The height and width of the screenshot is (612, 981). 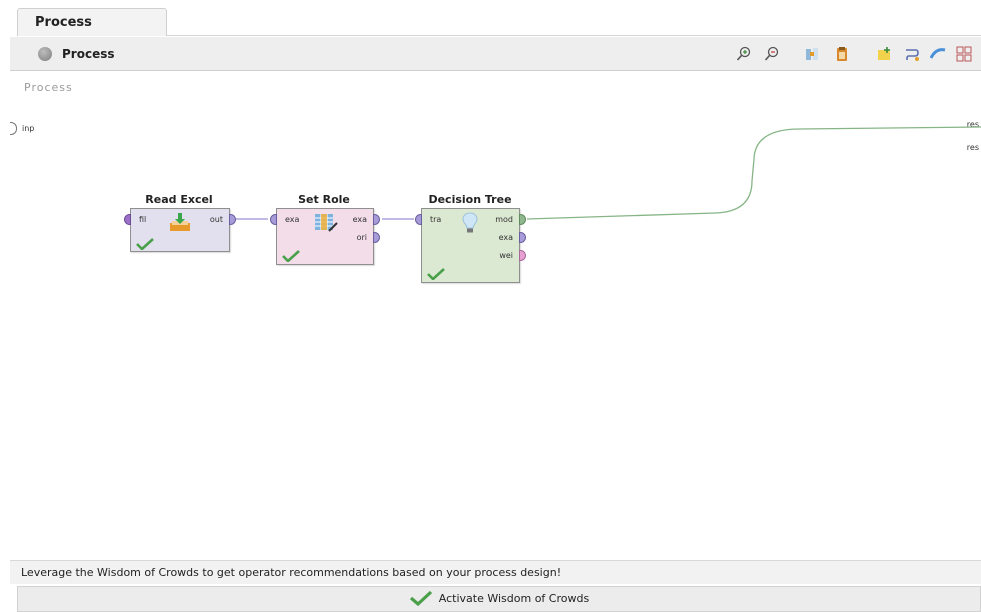 I want to click on lightbulb-icon, so click(x=470, y=222).